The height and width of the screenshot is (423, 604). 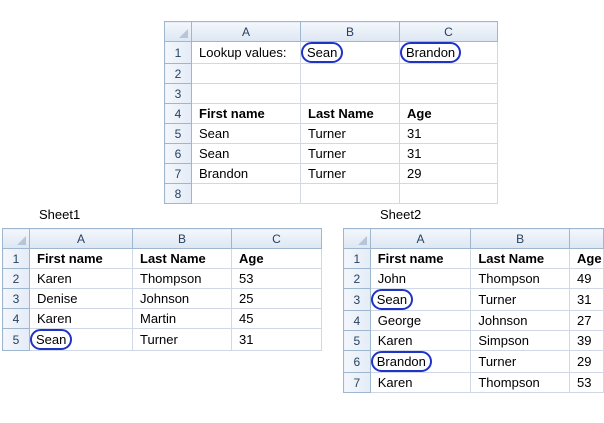 I want to click on cell: John, so click(x=420, y=278).